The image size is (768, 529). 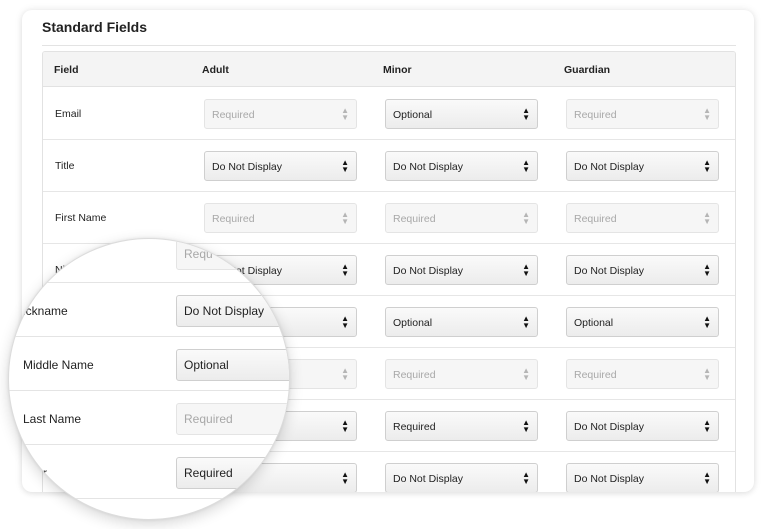 What do you see at coordinates (397, 70) in the screenshot?
I see `column-header-minor: Minor` at bounding box center [397, 70].